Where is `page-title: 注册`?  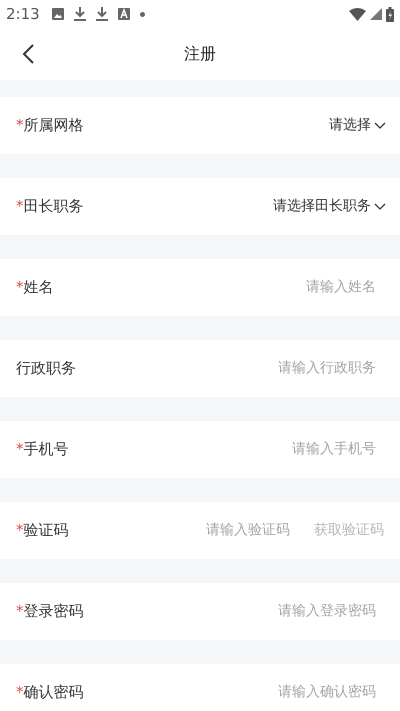 page-title: 注册 is located at coordinates (200, 54).